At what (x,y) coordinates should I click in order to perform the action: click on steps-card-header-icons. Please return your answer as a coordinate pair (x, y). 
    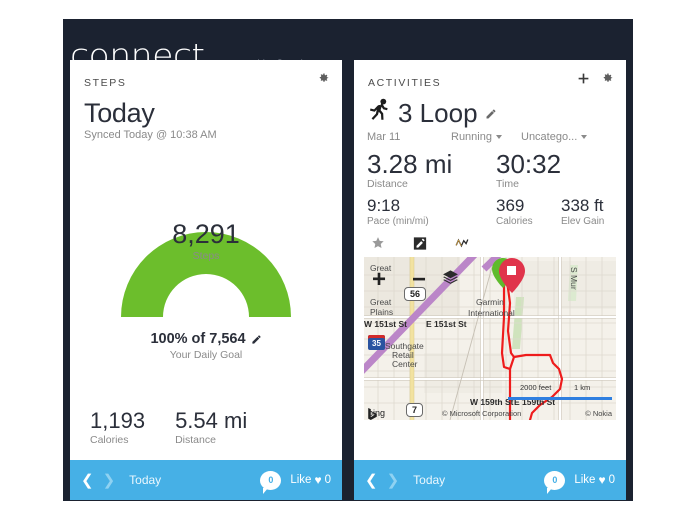
    Looking at the image, I should click on (323, 78).